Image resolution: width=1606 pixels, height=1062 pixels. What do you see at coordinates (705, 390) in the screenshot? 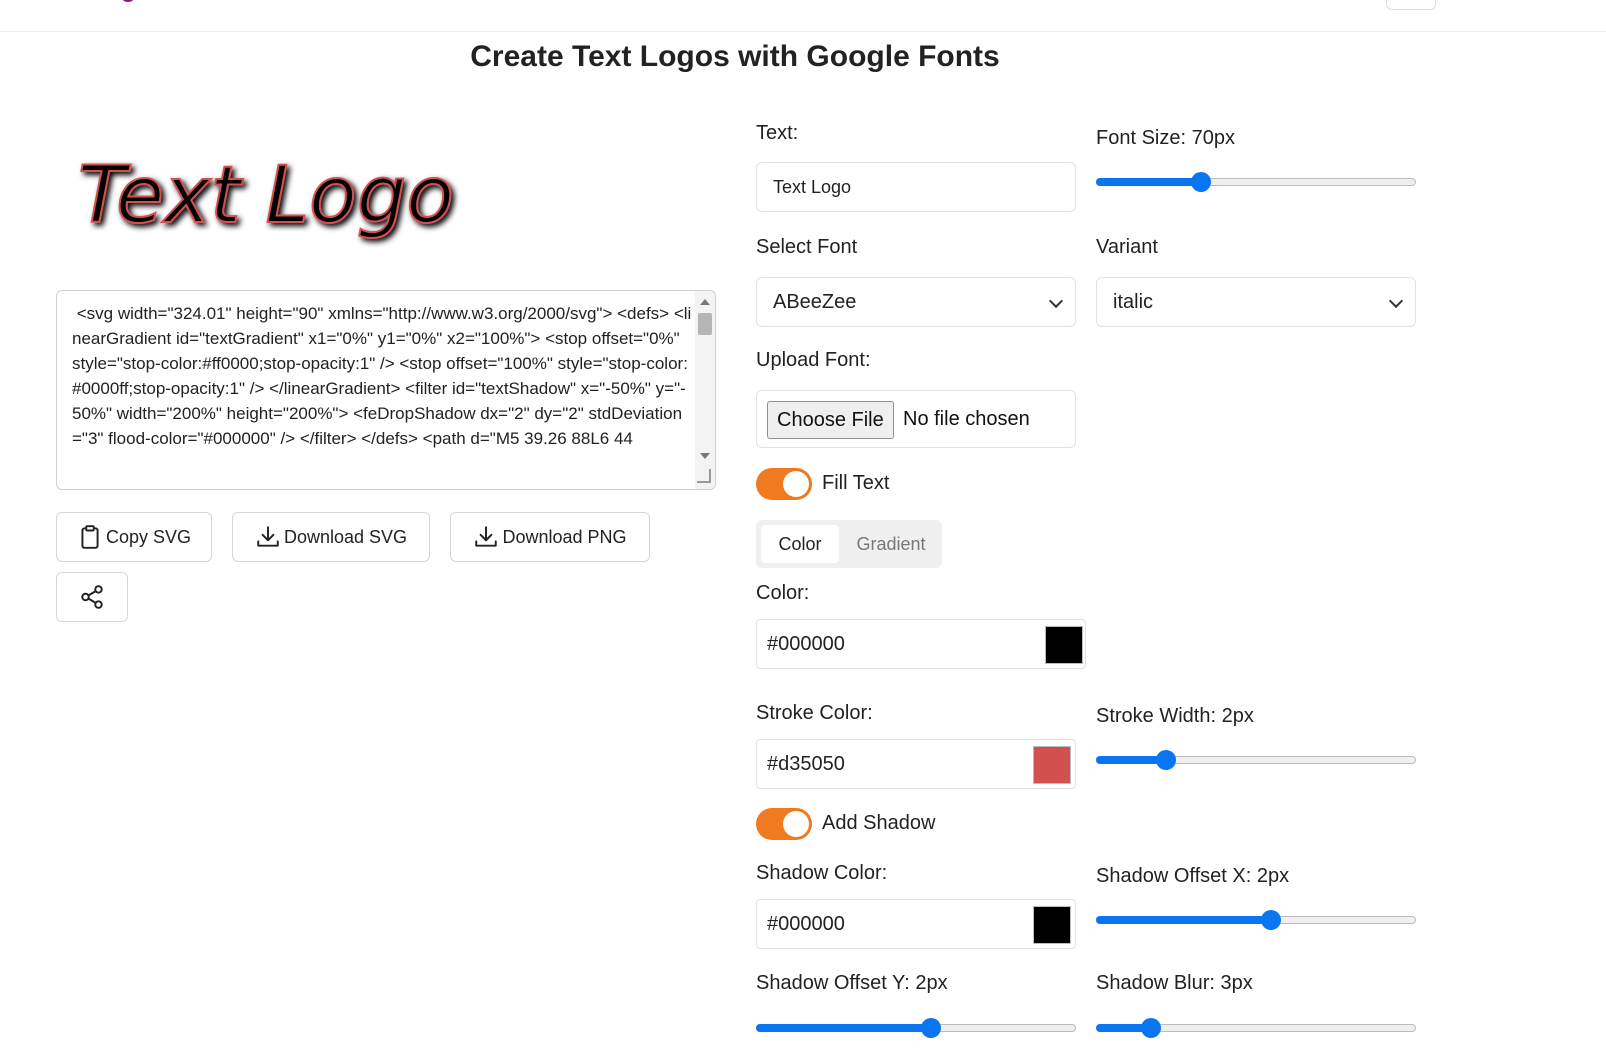
I see `code-scrollbar` at bounding box center [705, 390].